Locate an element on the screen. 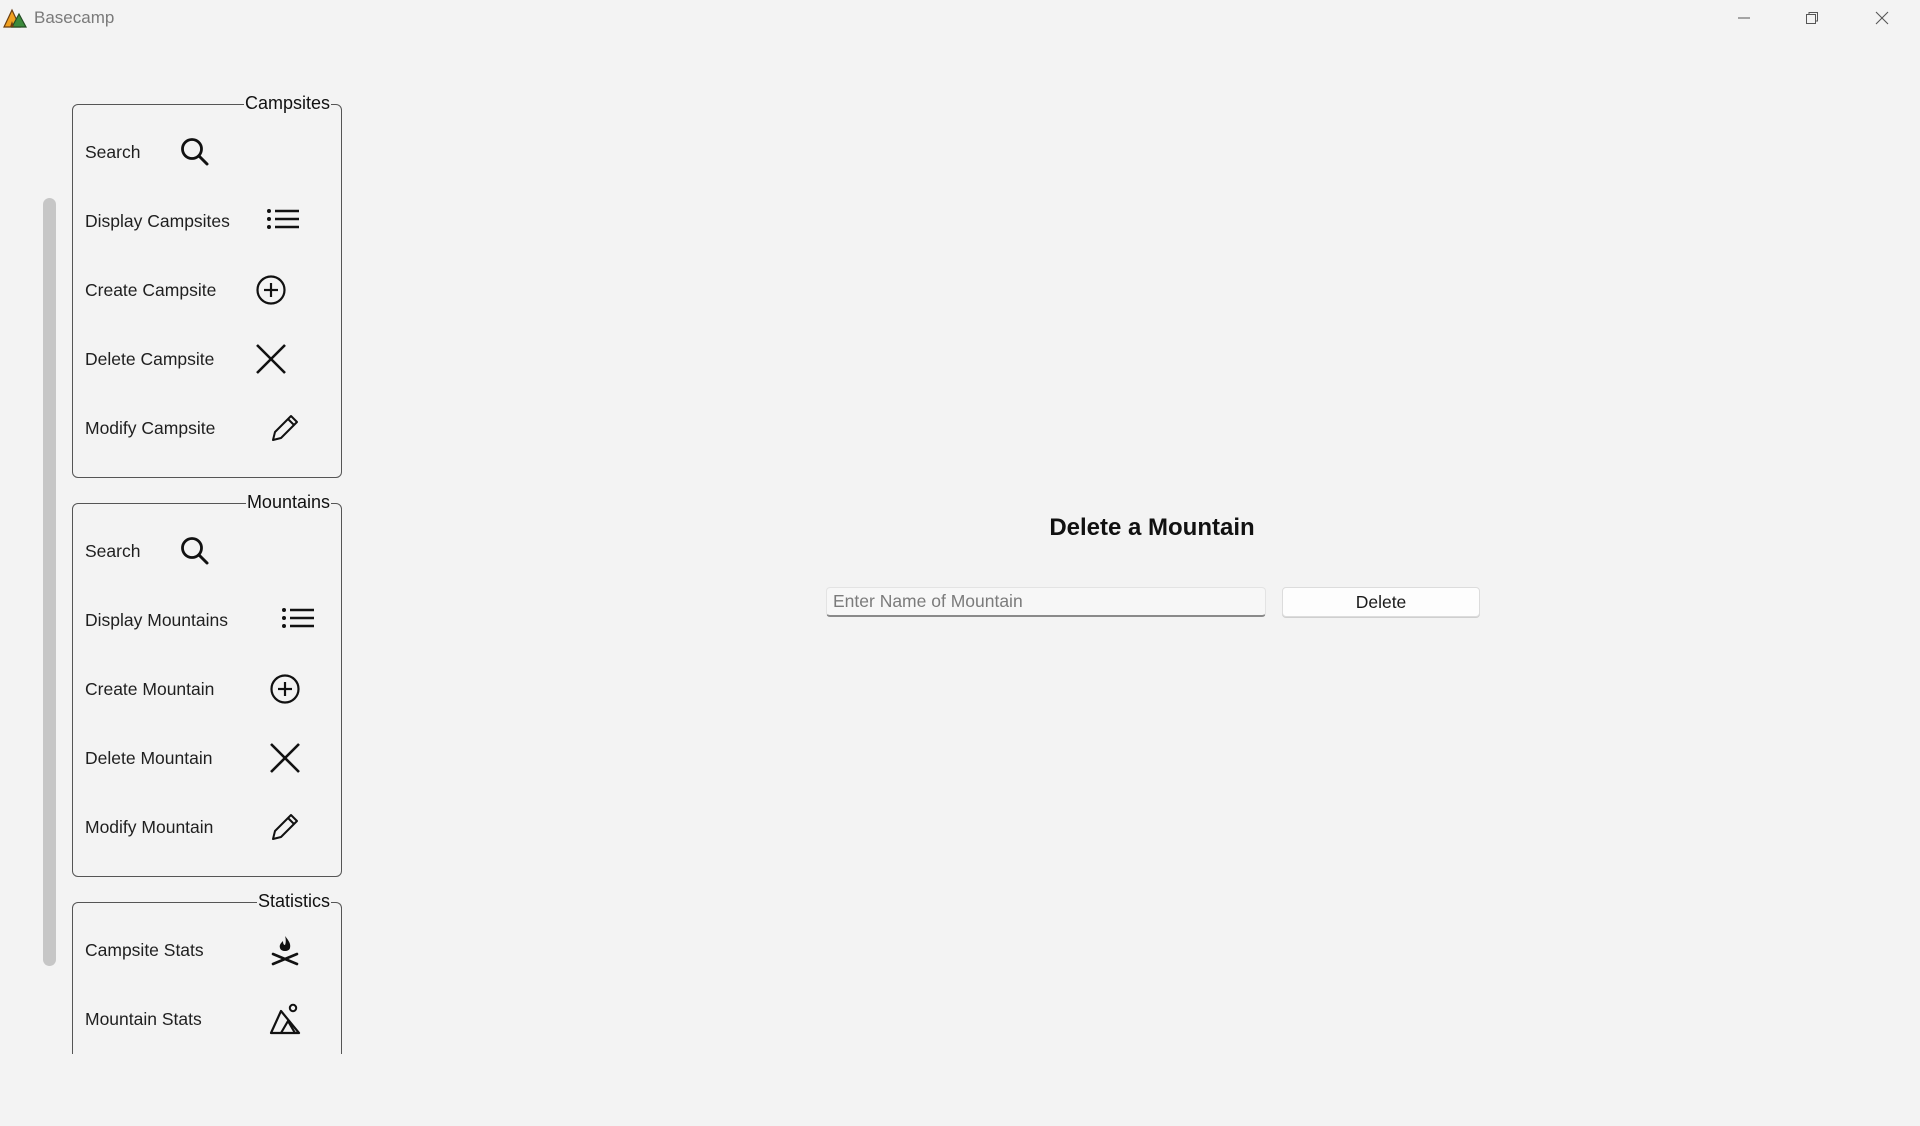  item-label: Create Campsite is located at coordinates (151, 289).